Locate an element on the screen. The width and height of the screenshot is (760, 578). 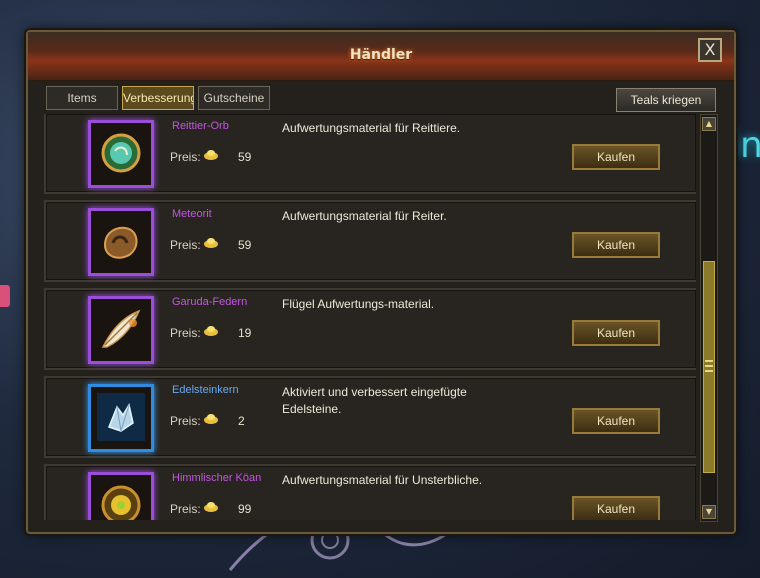
window-title: Händler is located at coordinates (381, 55).